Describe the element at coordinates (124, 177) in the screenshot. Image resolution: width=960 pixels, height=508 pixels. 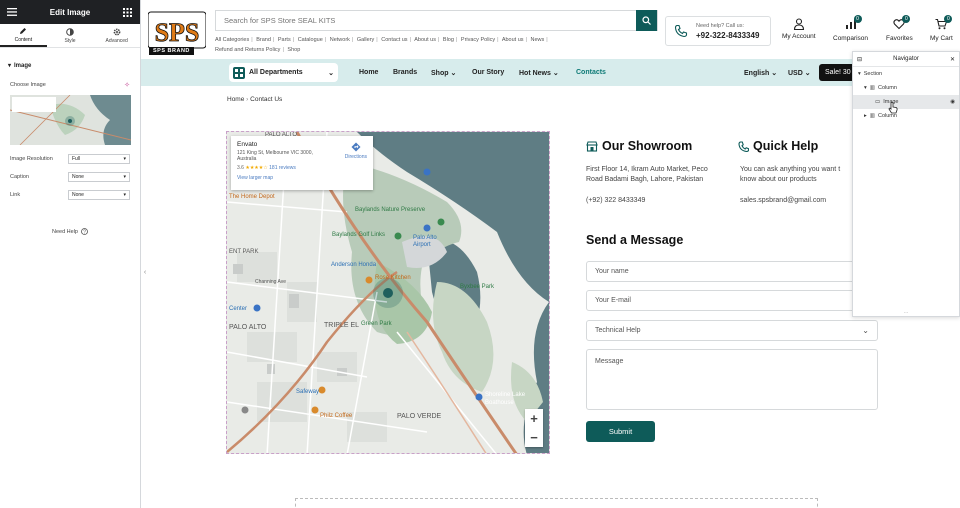
I see `chevron-down-icon: ▾` at that location.